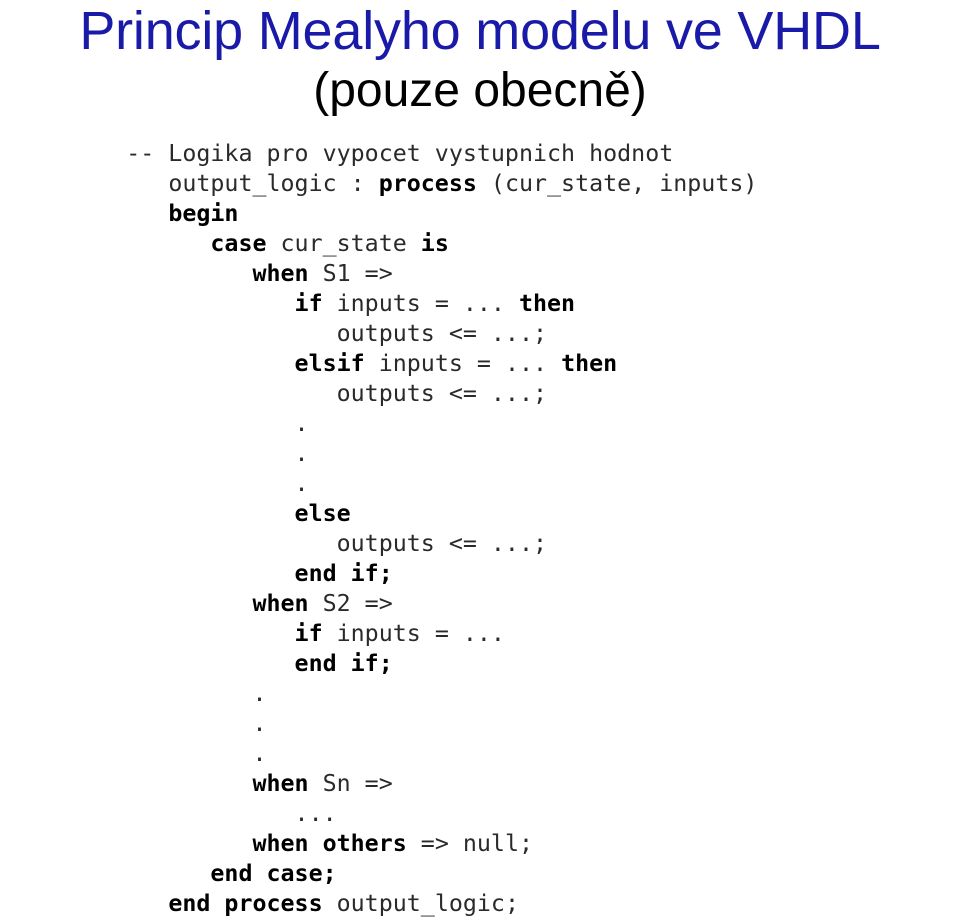  I want to click on code-keyword: when others, so click(329, 843).